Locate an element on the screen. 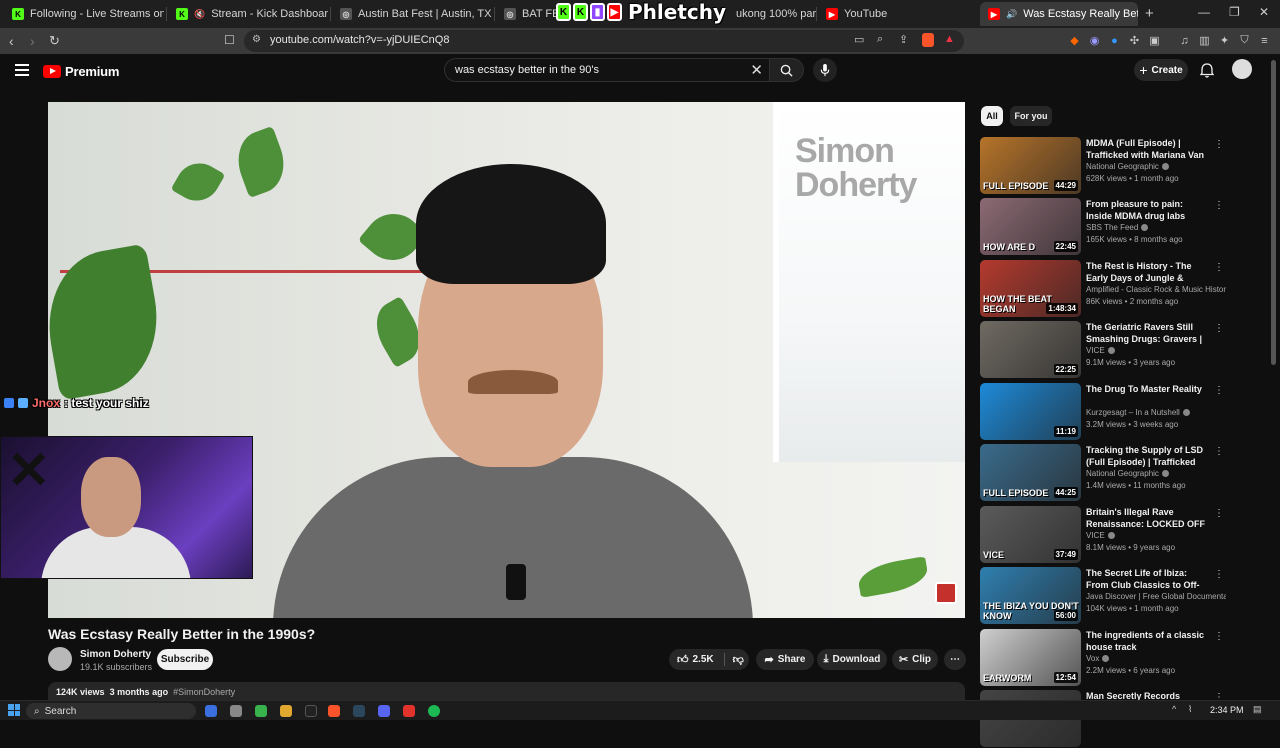 This screenshot has width=1280, height=748. video-thumbnail: VICE 37:49 is located at coordinates (1030, 534).